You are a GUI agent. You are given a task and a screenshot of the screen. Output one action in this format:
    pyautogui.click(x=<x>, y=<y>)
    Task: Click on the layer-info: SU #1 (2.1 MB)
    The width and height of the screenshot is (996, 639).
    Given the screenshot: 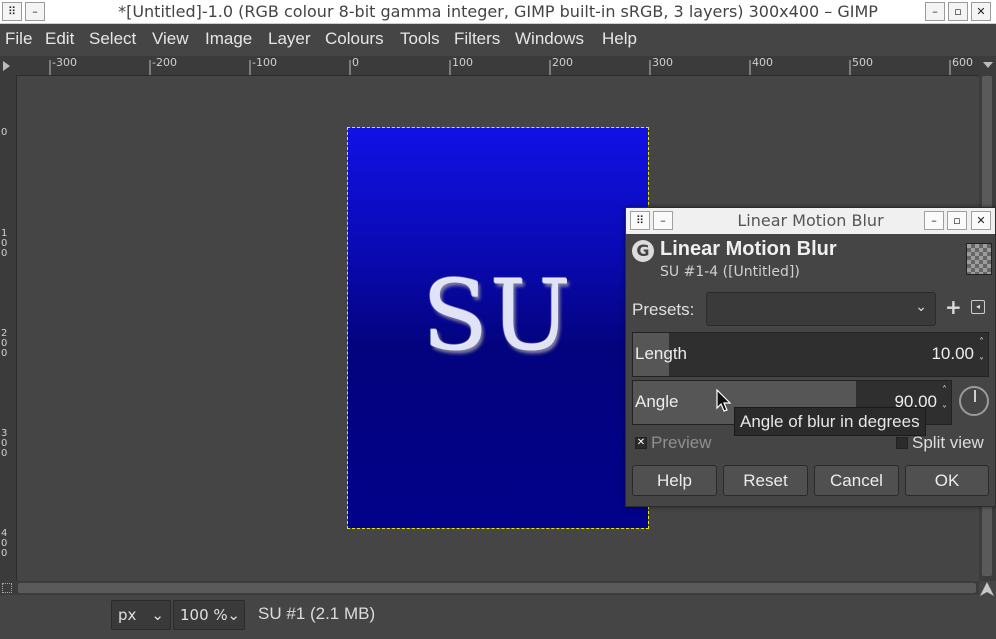 What is the action you would take?
    pyautogui.click(x=317, y=613)
    